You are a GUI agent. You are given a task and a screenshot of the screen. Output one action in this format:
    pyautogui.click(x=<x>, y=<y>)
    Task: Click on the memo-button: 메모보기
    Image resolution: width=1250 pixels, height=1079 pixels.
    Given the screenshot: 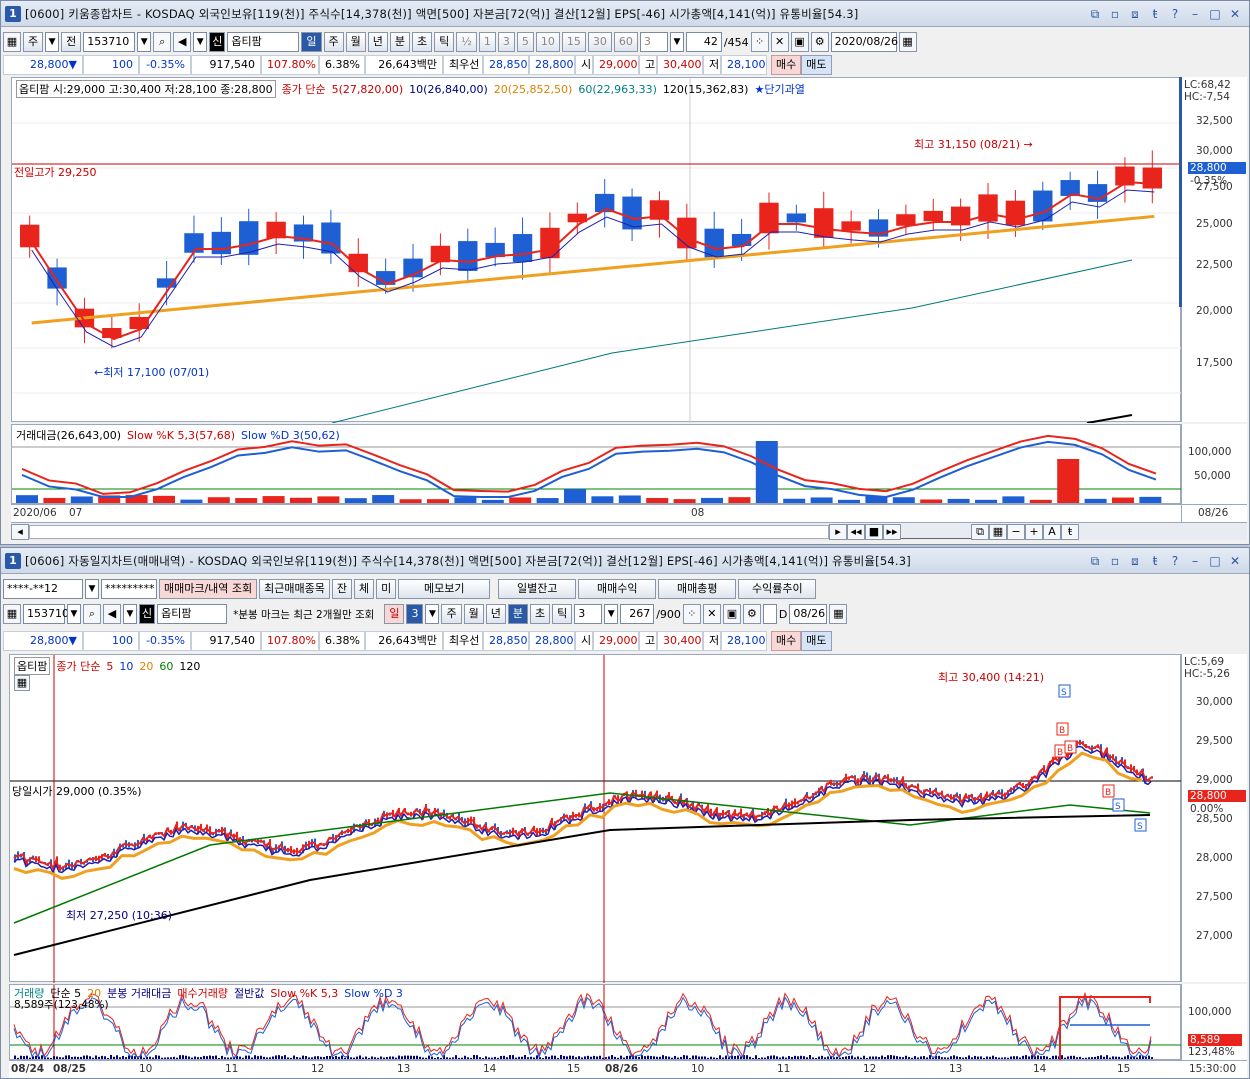 What is the action you would take?
    pyautogui.click(x=444, y=589)
    